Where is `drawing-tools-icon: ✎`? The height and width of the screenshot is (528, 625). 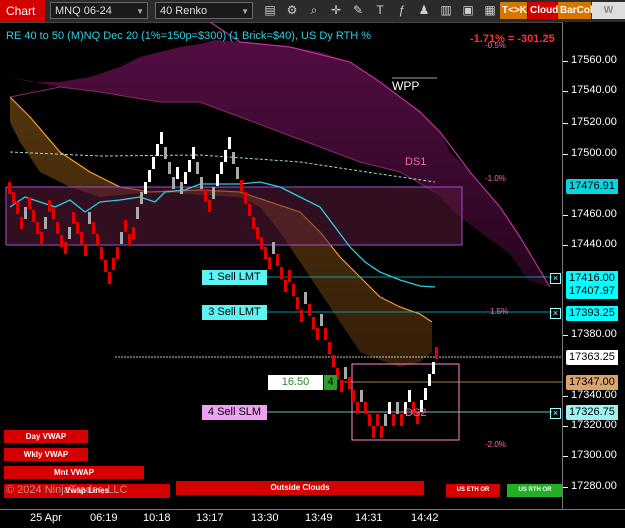
drawing-tools-icon: ✎ is located at coordinates (358, 10).